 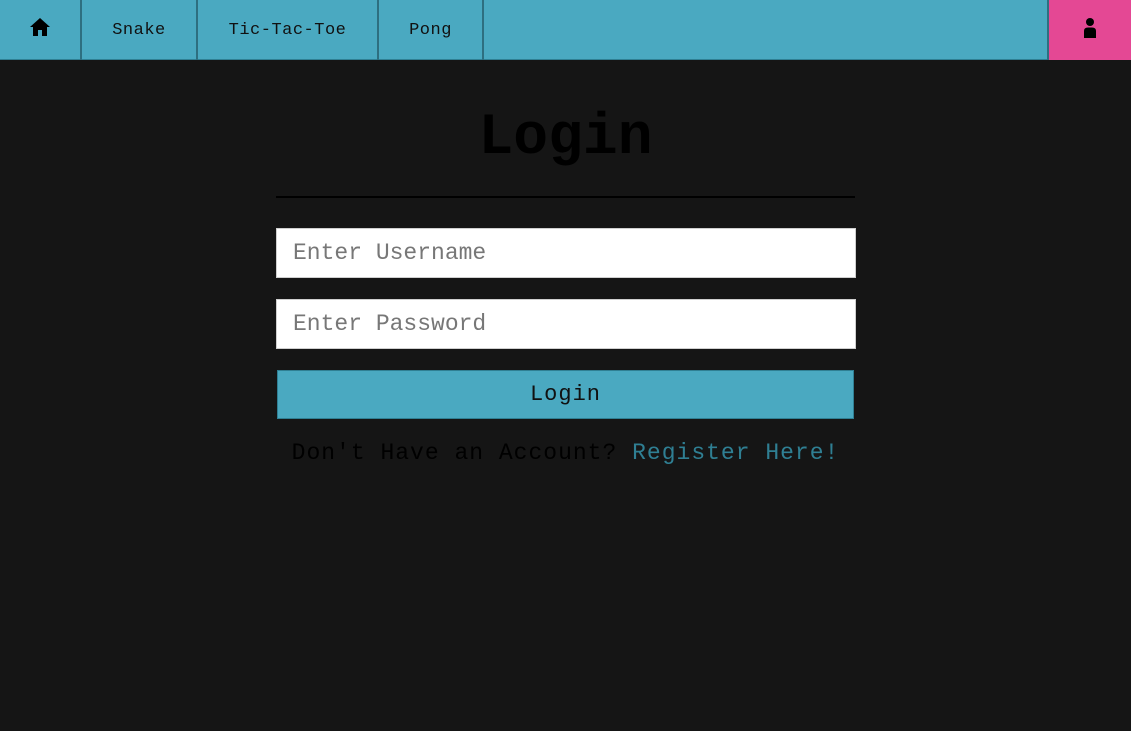 I want to click on nav-home-button, so click(x=41, y=30).